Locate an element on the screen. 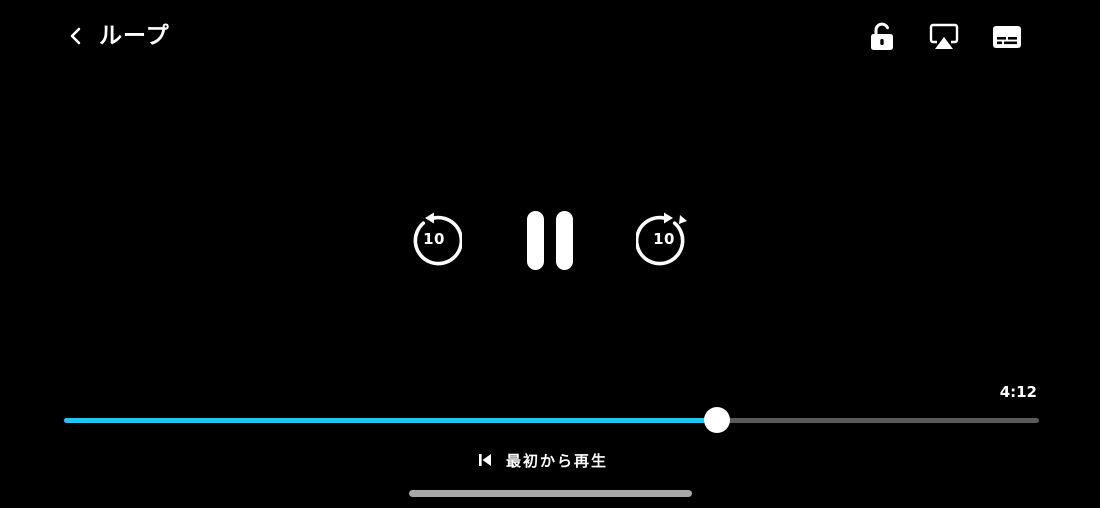  pause-icon is located at coordinates (535, 240).